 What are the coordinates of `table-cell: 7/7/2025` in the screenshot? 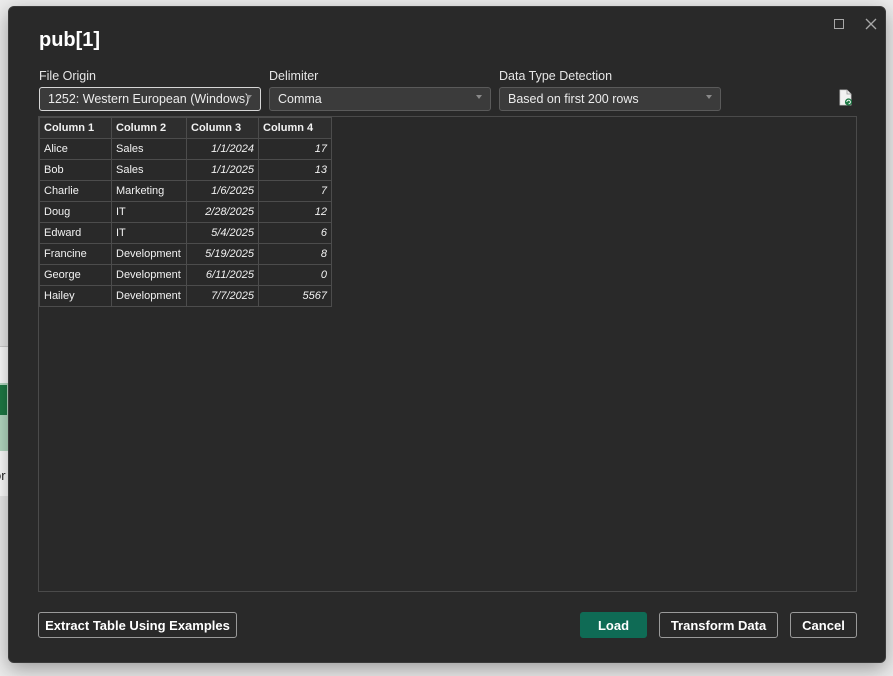 It's located at (222, 296).